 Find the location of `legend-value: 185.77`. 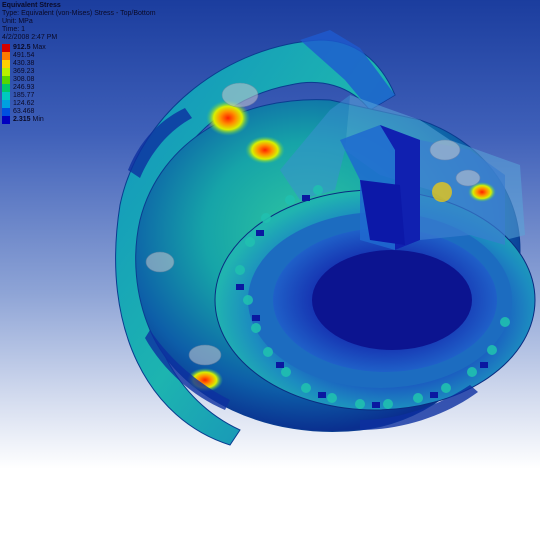

legend-value: 185.77 is located at coordinates (24, 95).